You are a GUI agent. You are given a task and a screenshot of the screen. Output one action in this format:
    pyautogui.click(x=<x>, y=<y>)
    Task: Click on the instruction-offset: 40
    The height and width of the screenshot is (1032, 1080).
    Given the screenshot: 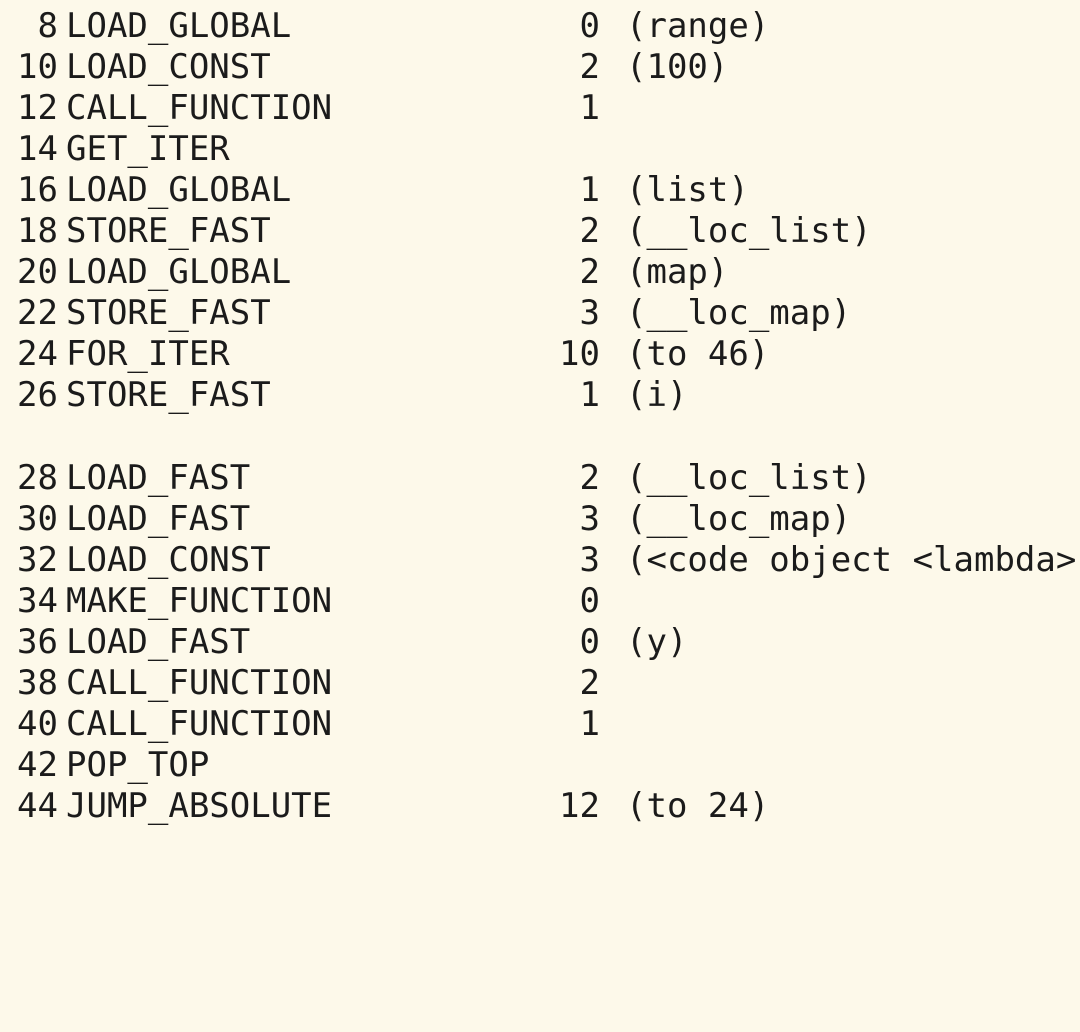 What is the action you would take?
    pyautogui.click(x=37, y=724)
    